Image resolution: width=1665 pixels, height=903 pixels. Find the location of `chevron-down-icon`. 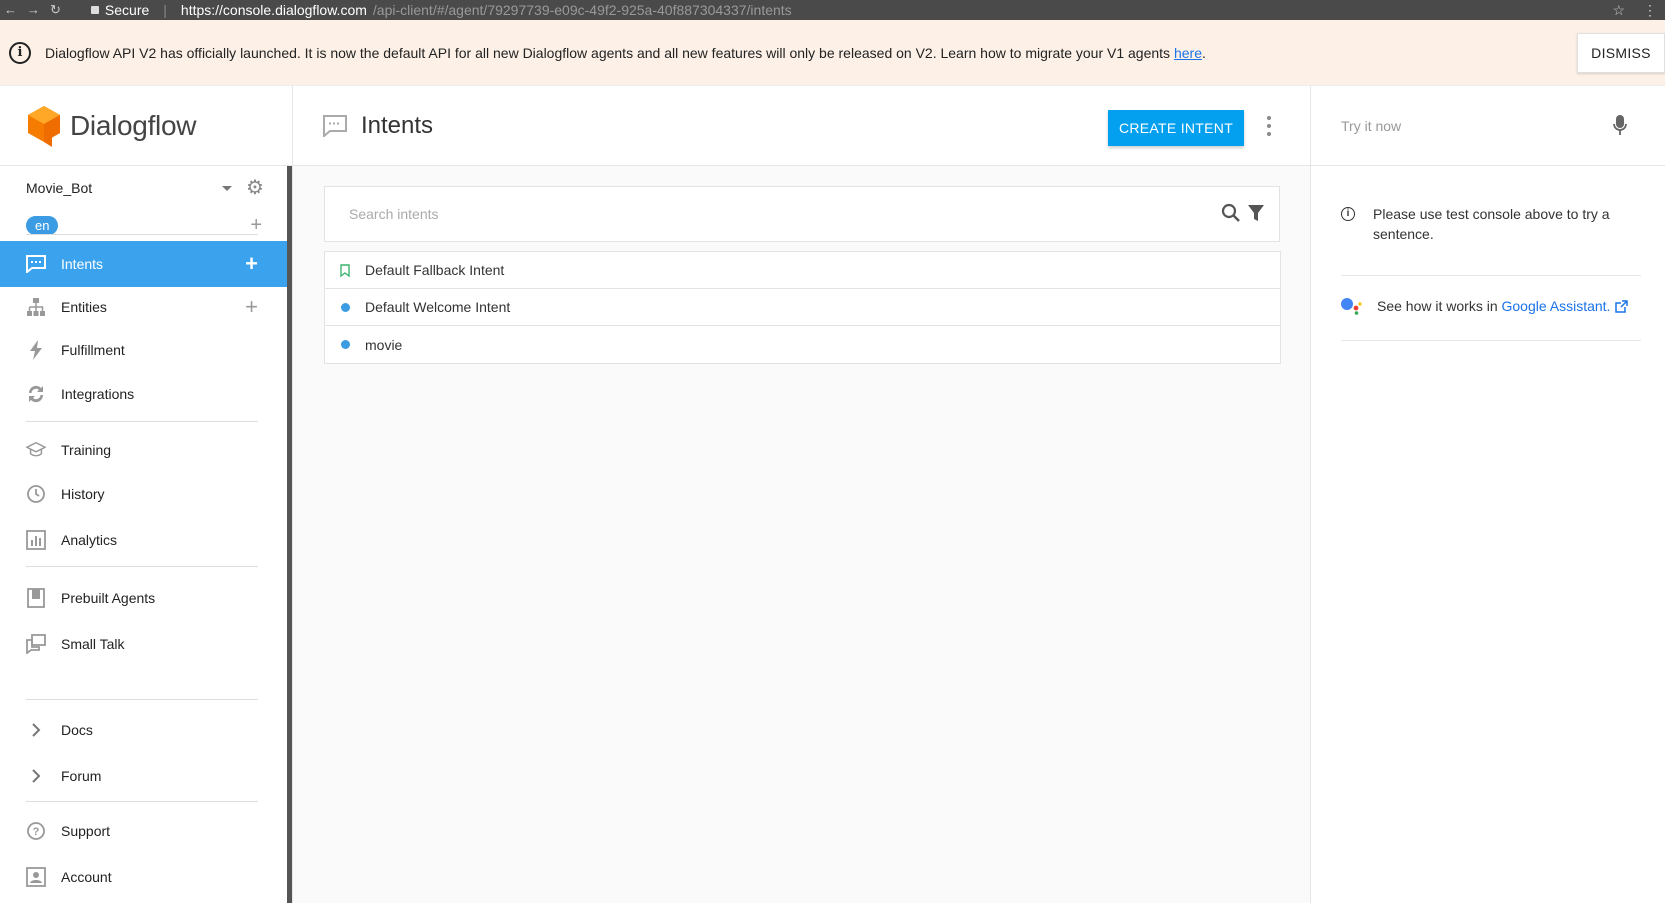

chevron-down-icon is located at coordinates (227, 188).